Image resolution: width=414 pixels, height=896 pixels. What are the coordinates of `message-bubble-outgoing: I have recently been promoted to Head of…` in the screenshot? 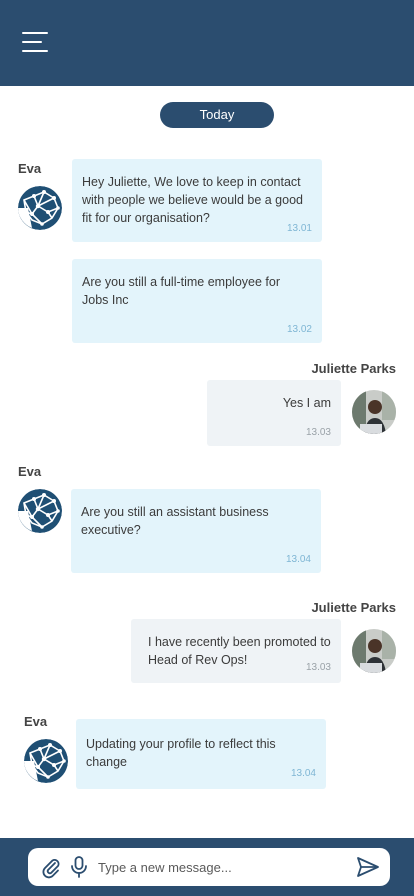 It's located at (236, 651).